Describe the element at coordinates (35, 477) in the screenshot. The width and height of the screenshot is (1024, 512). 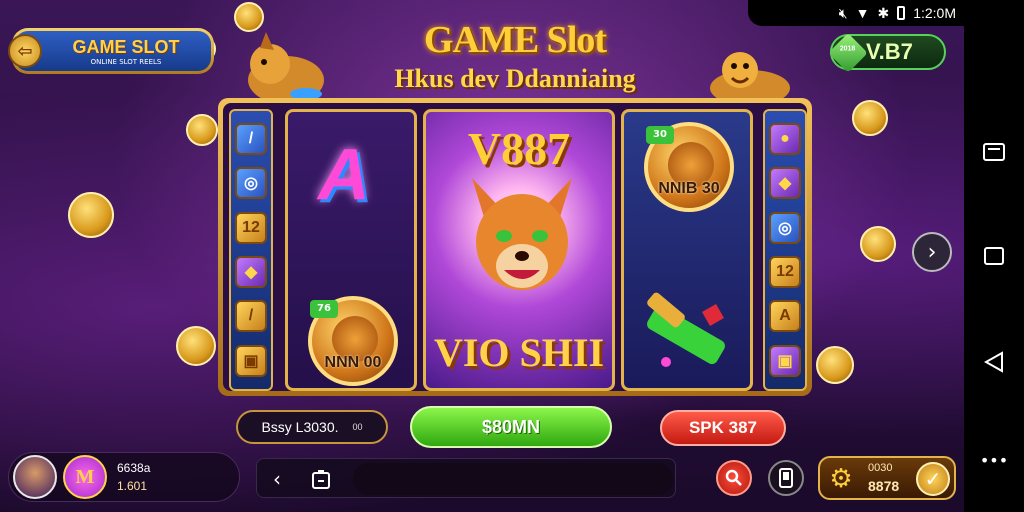
I see `avatar` at that location.